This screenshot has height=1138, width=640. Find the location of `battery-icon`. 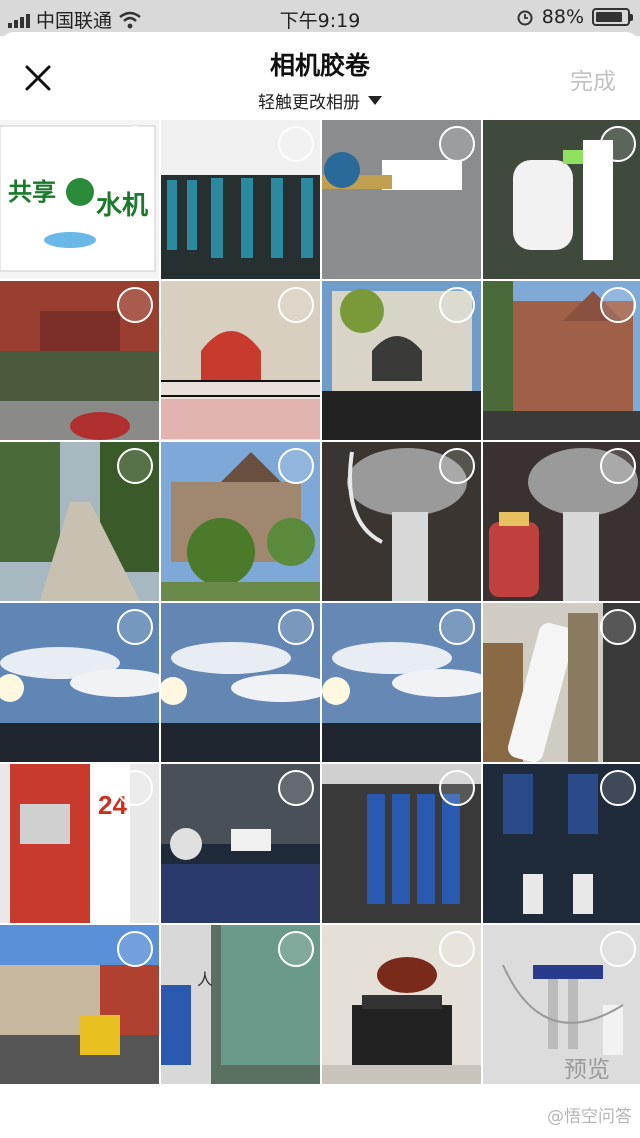

battery-icon is located at coordinates (612, 17).